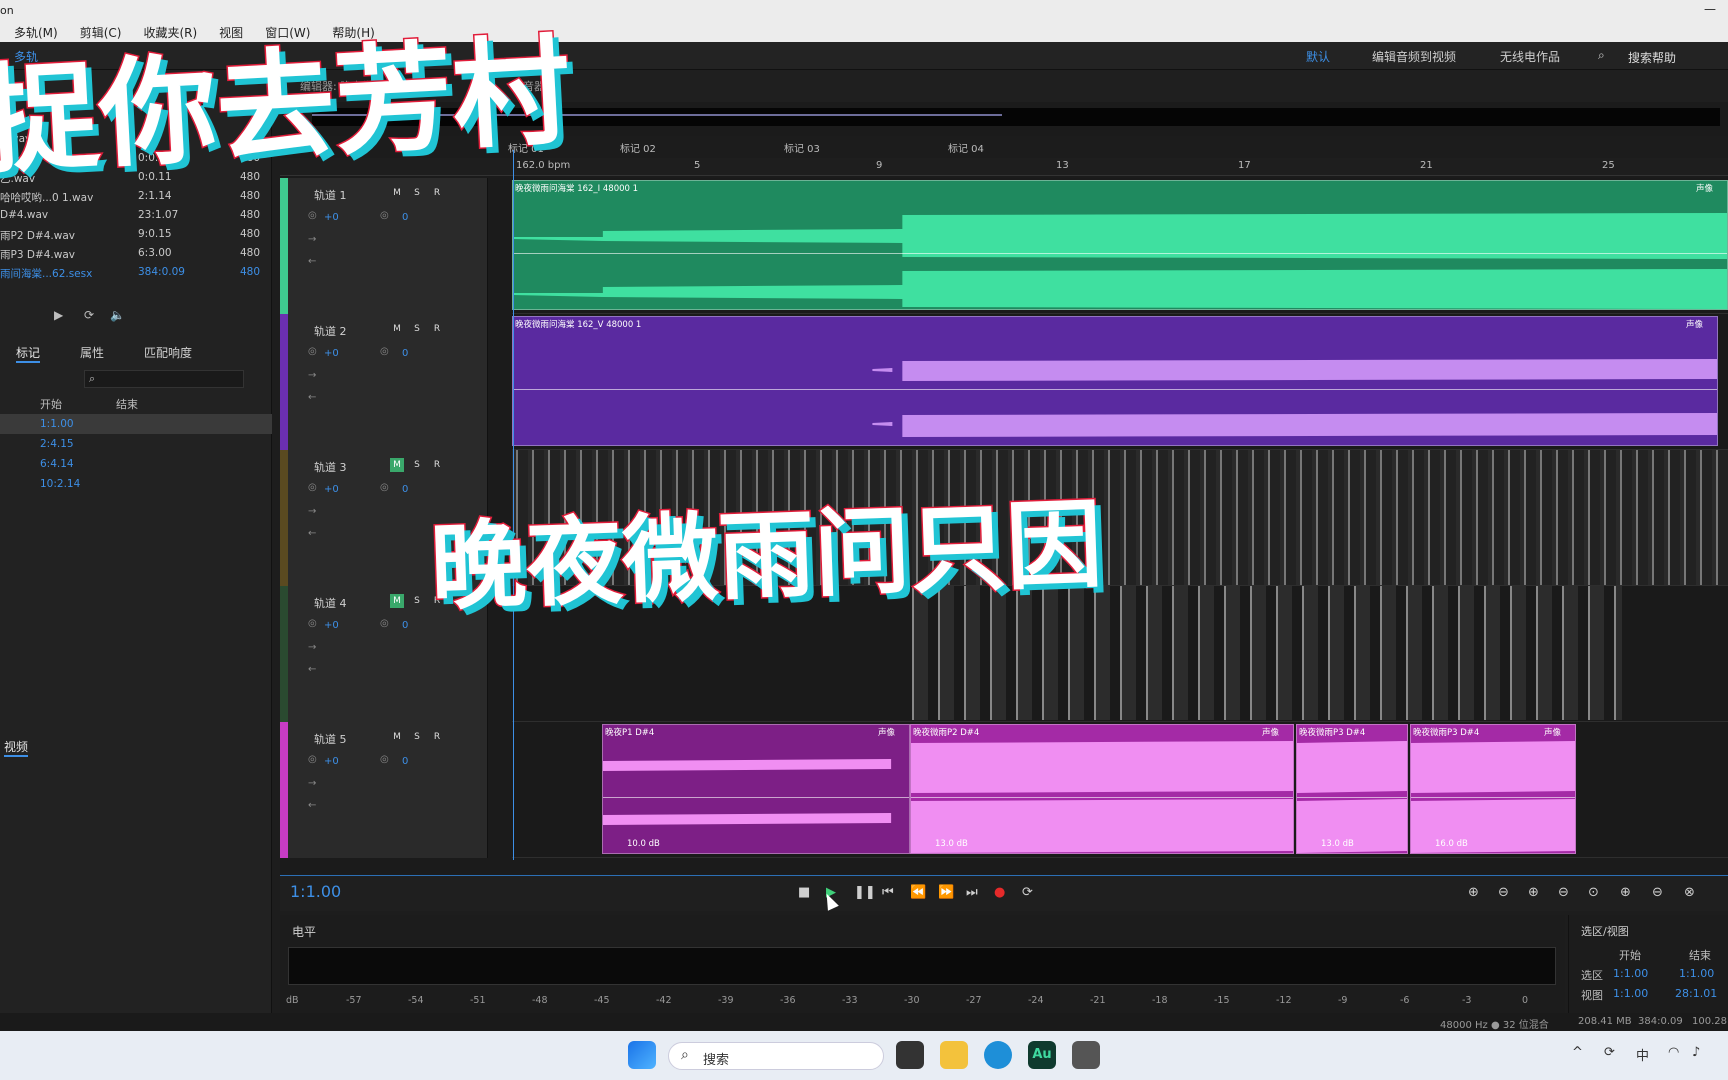  What do you see at coordinates (1042, 1055) in the screenshot?
I see `audition-app-icon: Au` at bounding box center [1042, 1055].